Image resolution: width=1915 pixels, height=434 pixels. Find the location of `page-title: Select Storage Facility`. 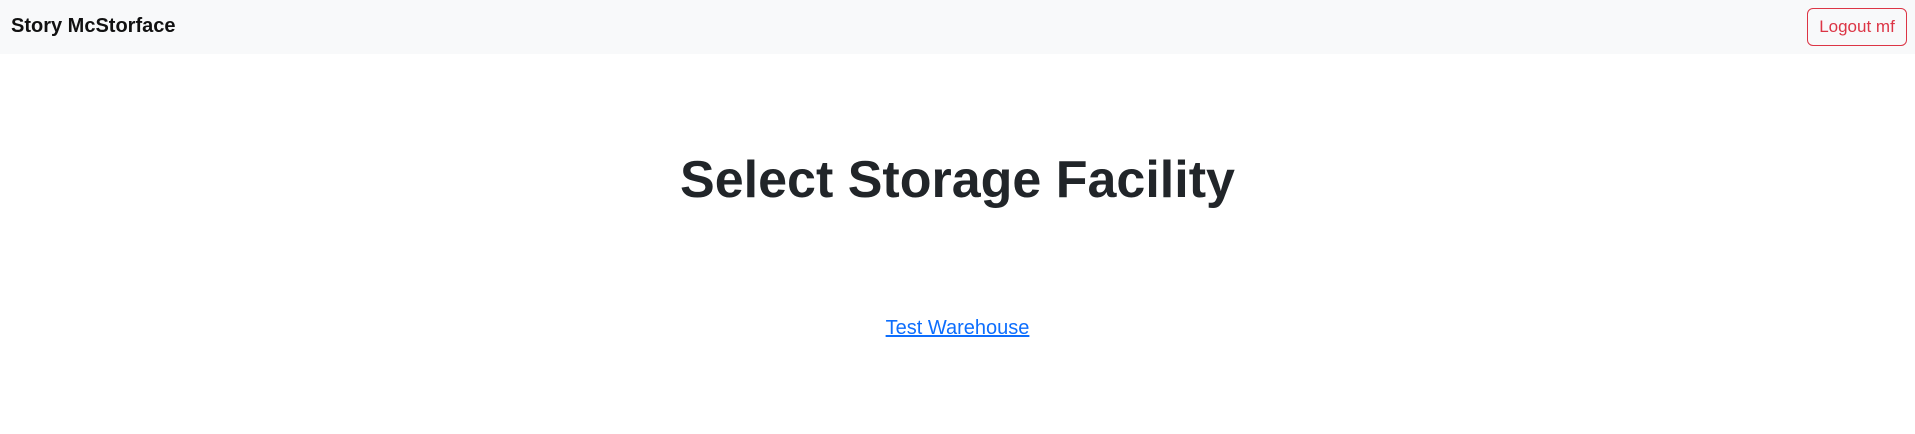

page-title: Select Storage Facility is located at coordinates (957, 180).